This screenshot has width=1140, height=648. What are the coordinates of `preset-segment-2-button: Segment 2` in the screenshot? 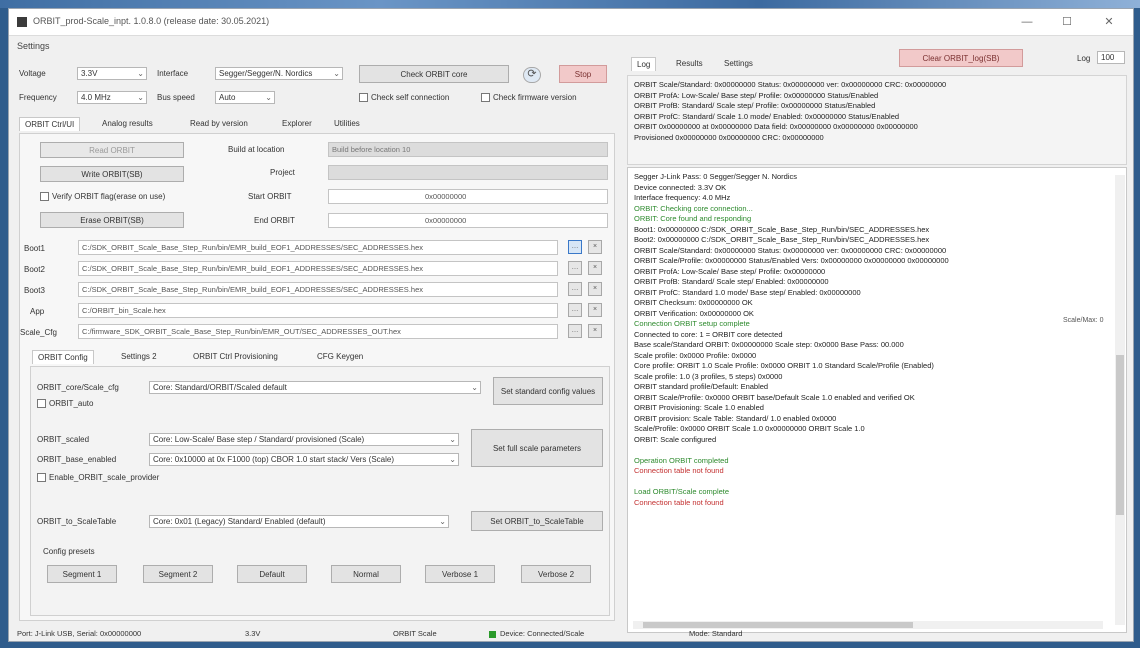 It's located at (178, 574).